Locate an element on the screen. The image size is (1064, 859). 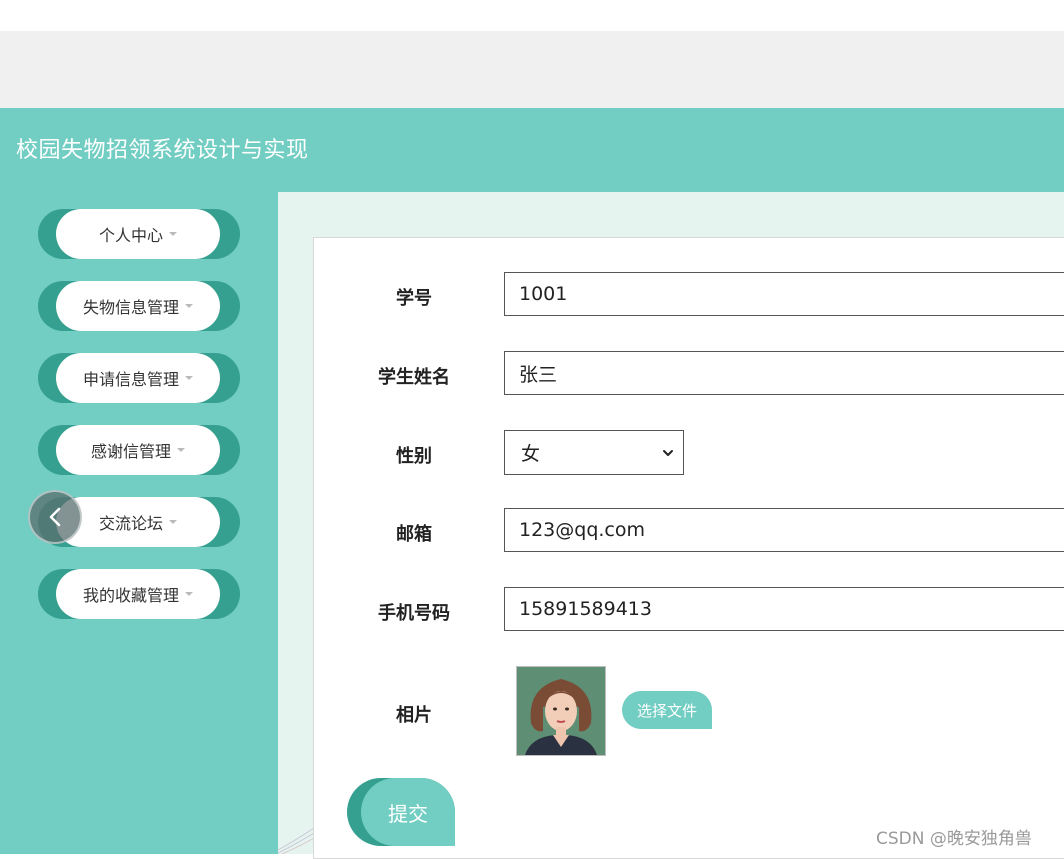
sidebar-item-thank-you-letters: 感谢信管理 is located at coordinates (139, 450).